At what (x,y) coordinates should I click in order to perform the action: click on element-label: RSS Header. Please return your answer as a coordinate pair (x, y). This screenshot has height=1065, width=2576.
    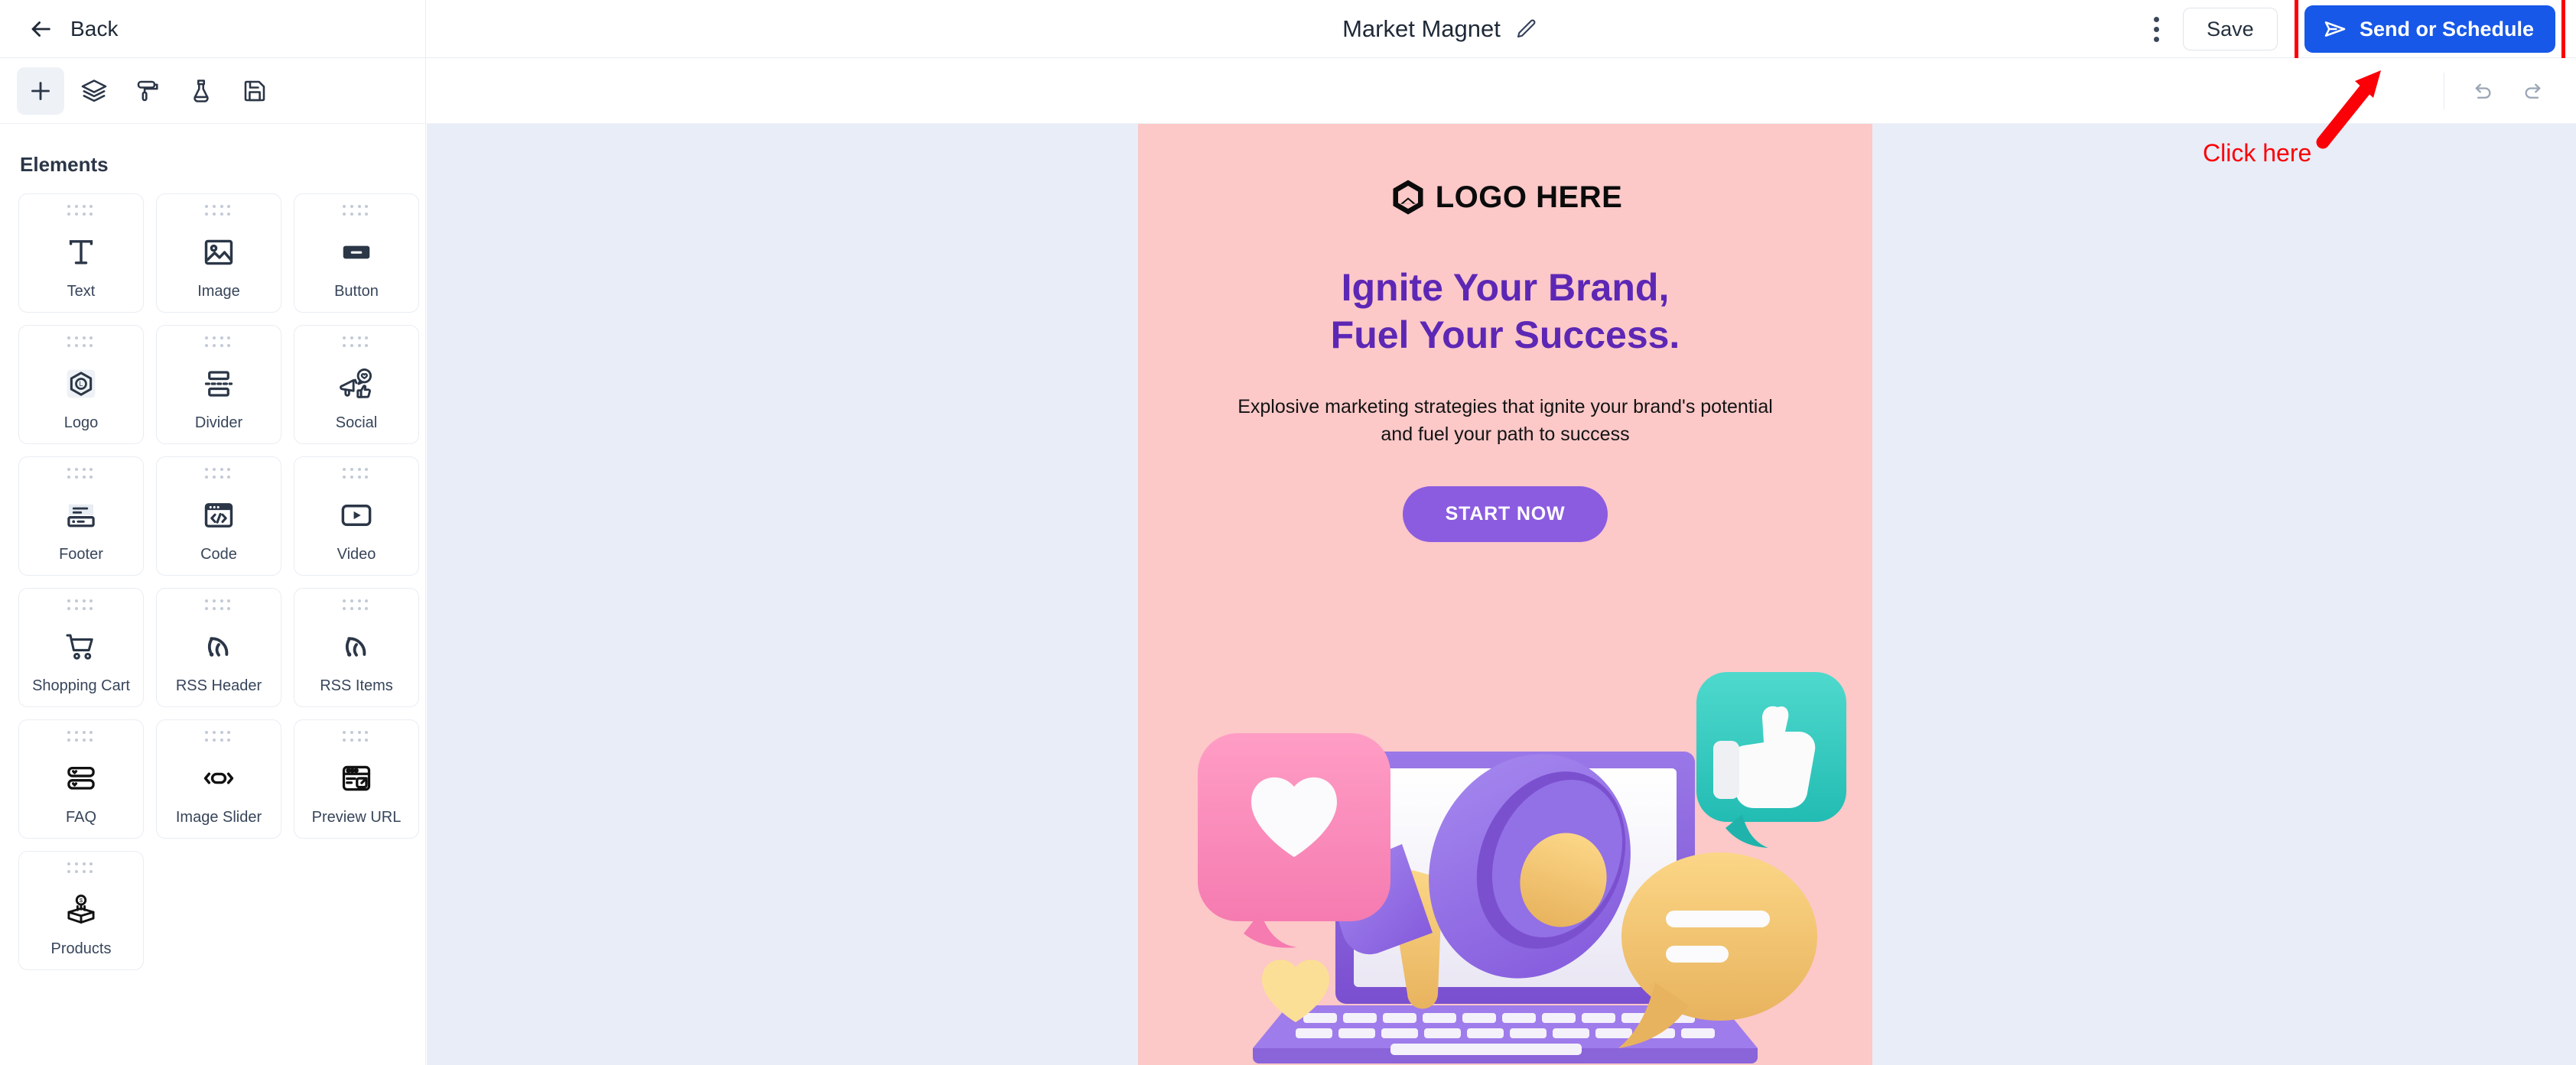
    Looking at the image, I should click on (218, 685).